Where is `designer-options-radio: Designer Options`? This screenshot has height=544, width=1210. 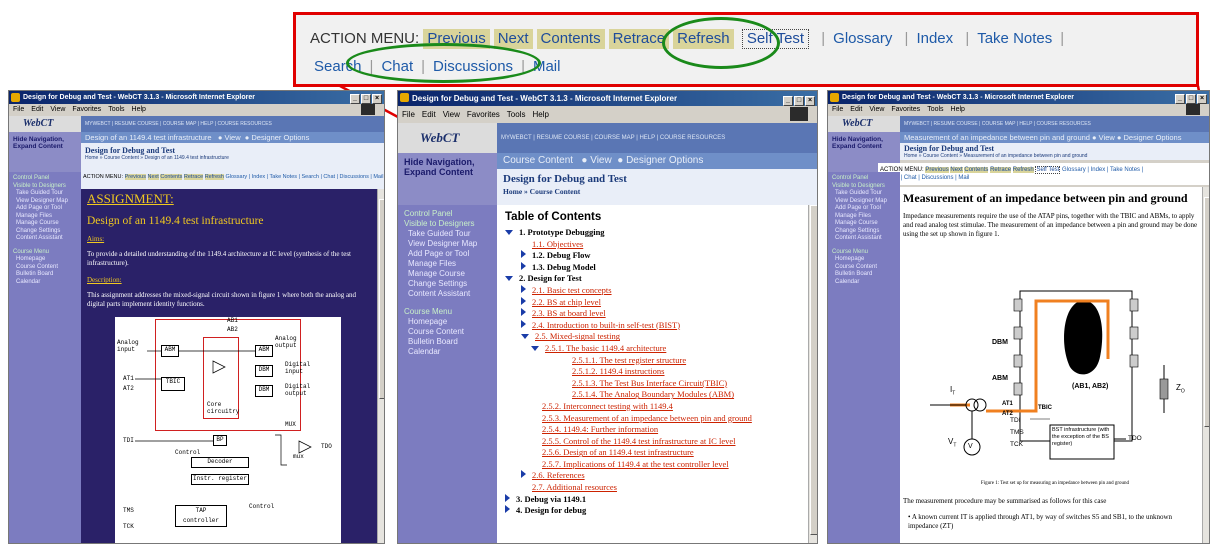 designer-options-radio: Designer Options is located at coordinates (1153, 137).